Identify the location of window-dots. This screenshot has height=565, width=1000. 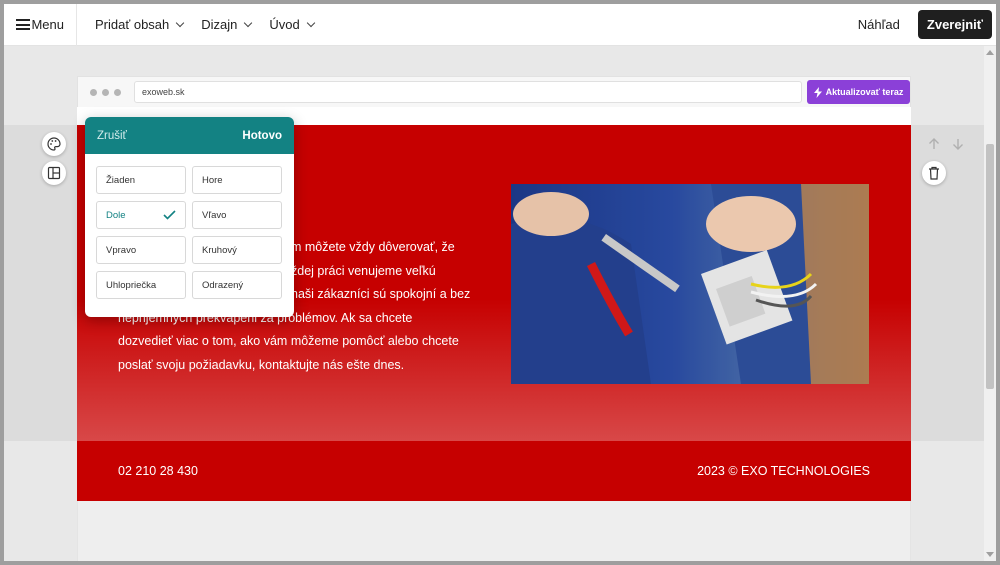
(105, 92).